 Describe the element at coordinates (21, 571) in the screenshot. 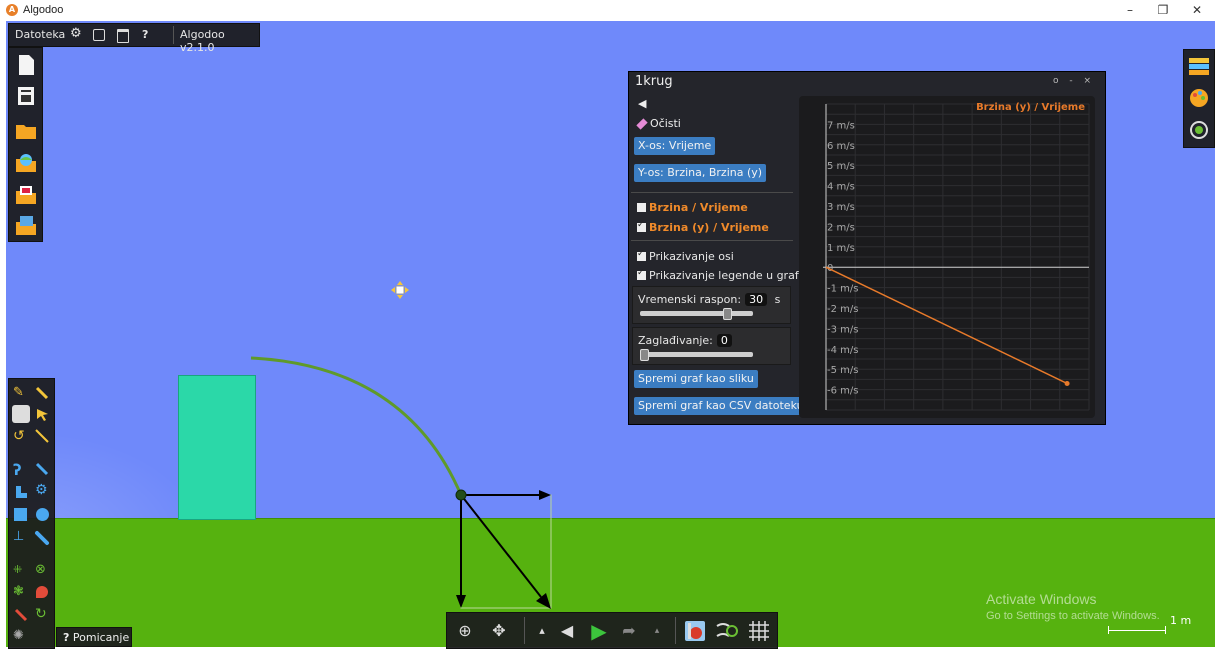

I see `fixate-tool-icon: ⁜` at that location.